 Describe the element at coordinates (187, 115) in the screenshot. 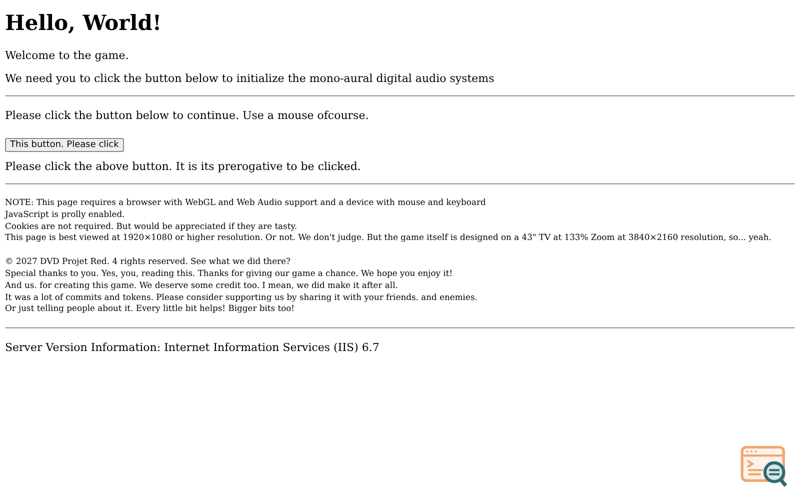

I see `paragraph: Please click the button below to continue. Use a mouse ofcourse.` at that location.